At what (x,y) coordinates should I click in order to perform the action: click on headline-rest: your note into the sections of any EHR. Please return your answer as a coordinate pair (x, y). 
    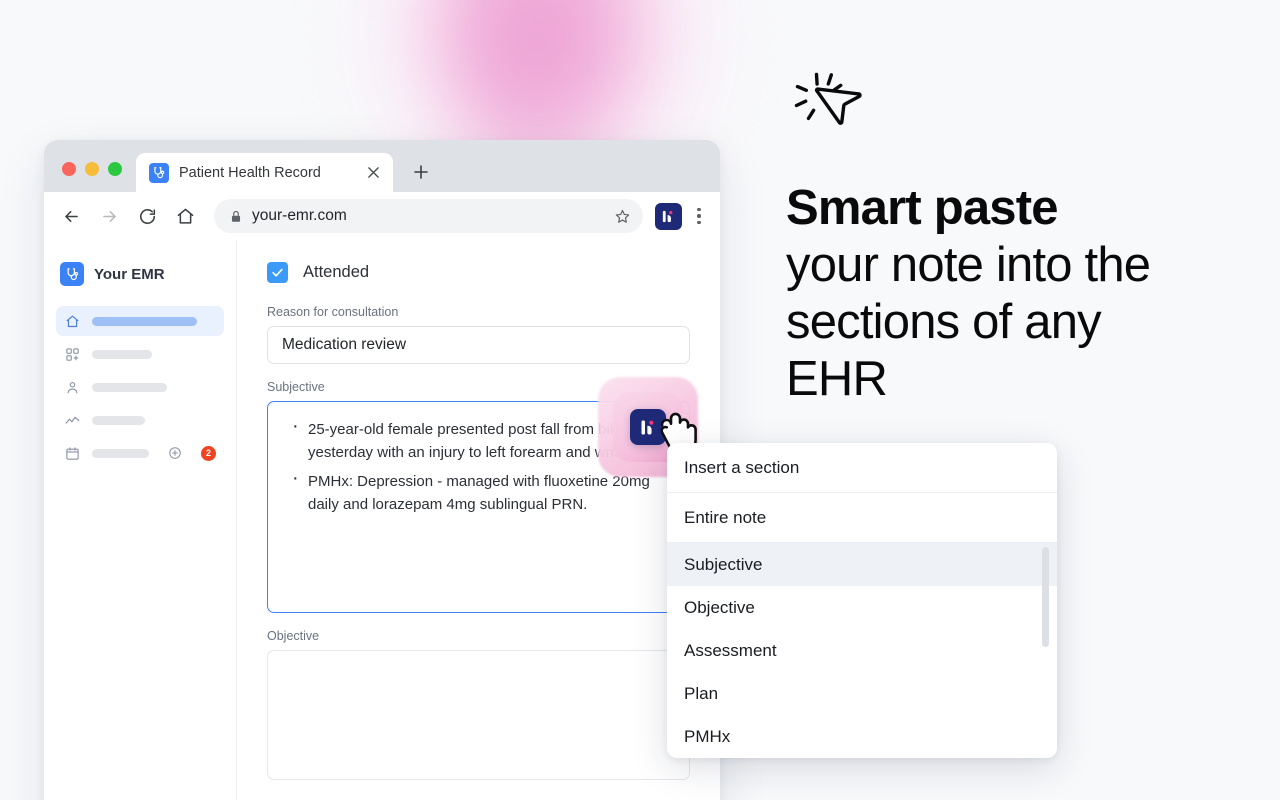
    Looking at the image, I should click on (968, 322).